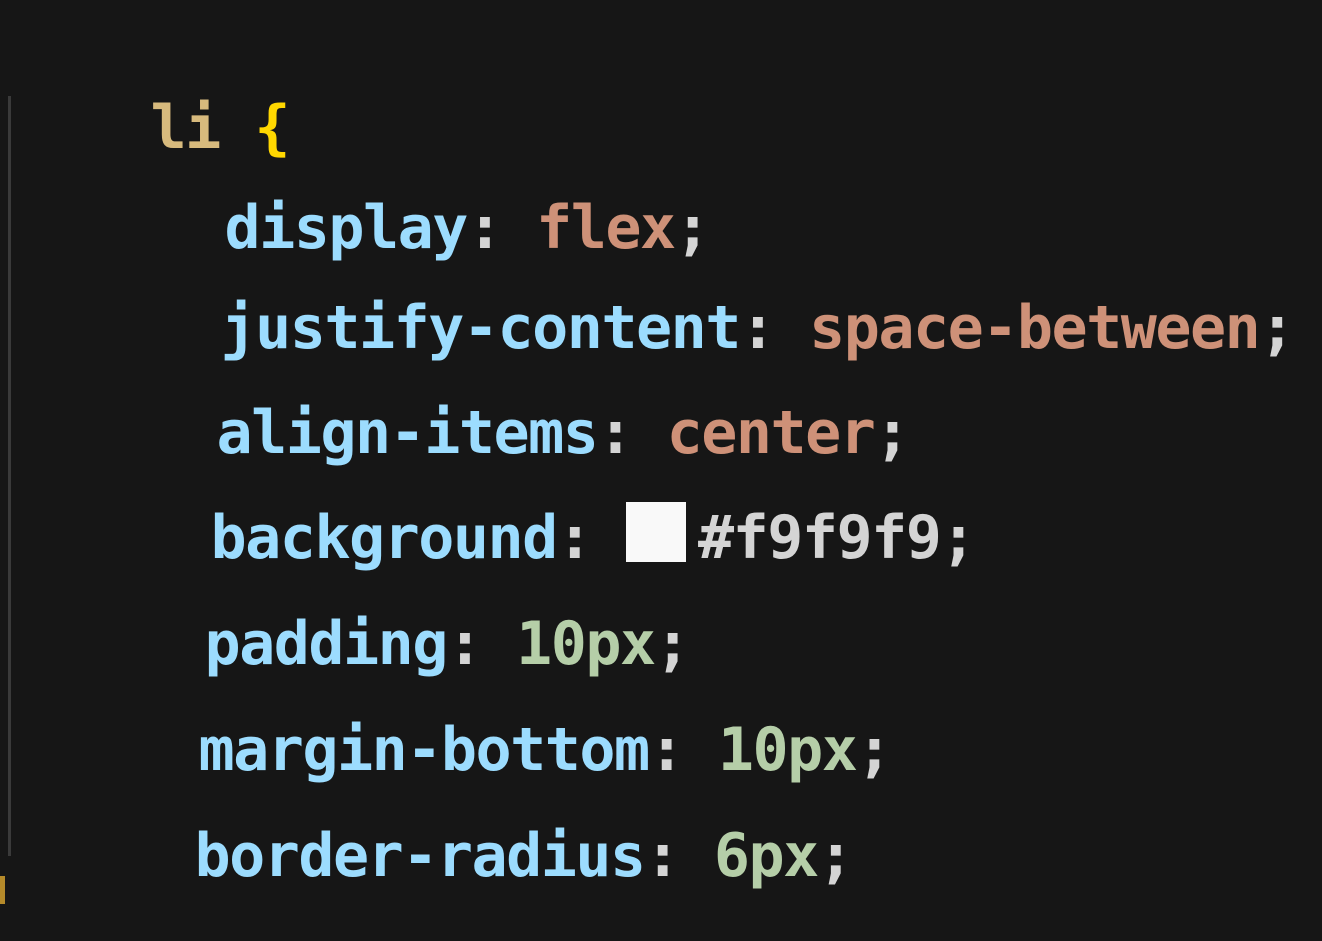 This screenshot has width=1322, height=941. What do you see at coordinates (9, 476) in the screenshot?
I see `indent-guide` at bounding box center [9, 476].